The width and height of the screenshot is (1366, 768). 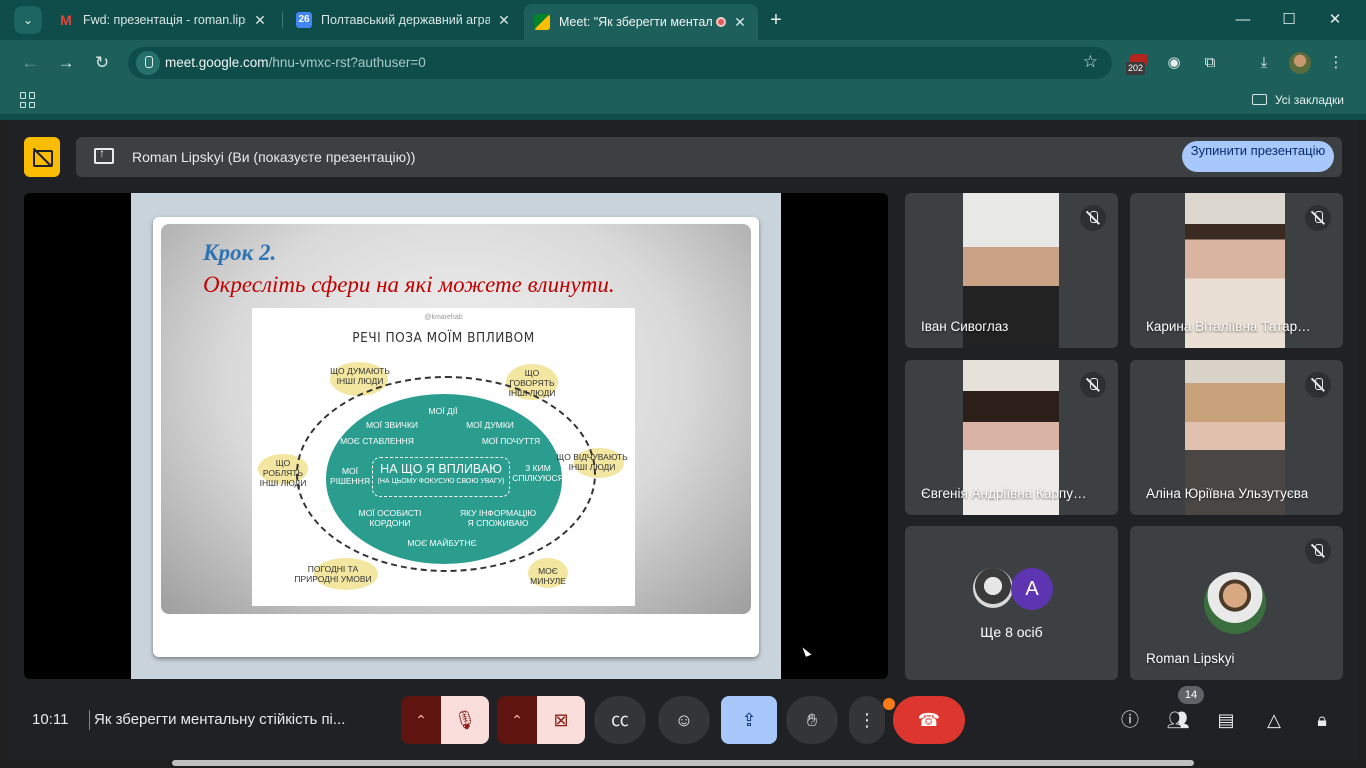 I want to click on tab-title: Meet: "Як зберегти менталь, so click(x=635, y=22).